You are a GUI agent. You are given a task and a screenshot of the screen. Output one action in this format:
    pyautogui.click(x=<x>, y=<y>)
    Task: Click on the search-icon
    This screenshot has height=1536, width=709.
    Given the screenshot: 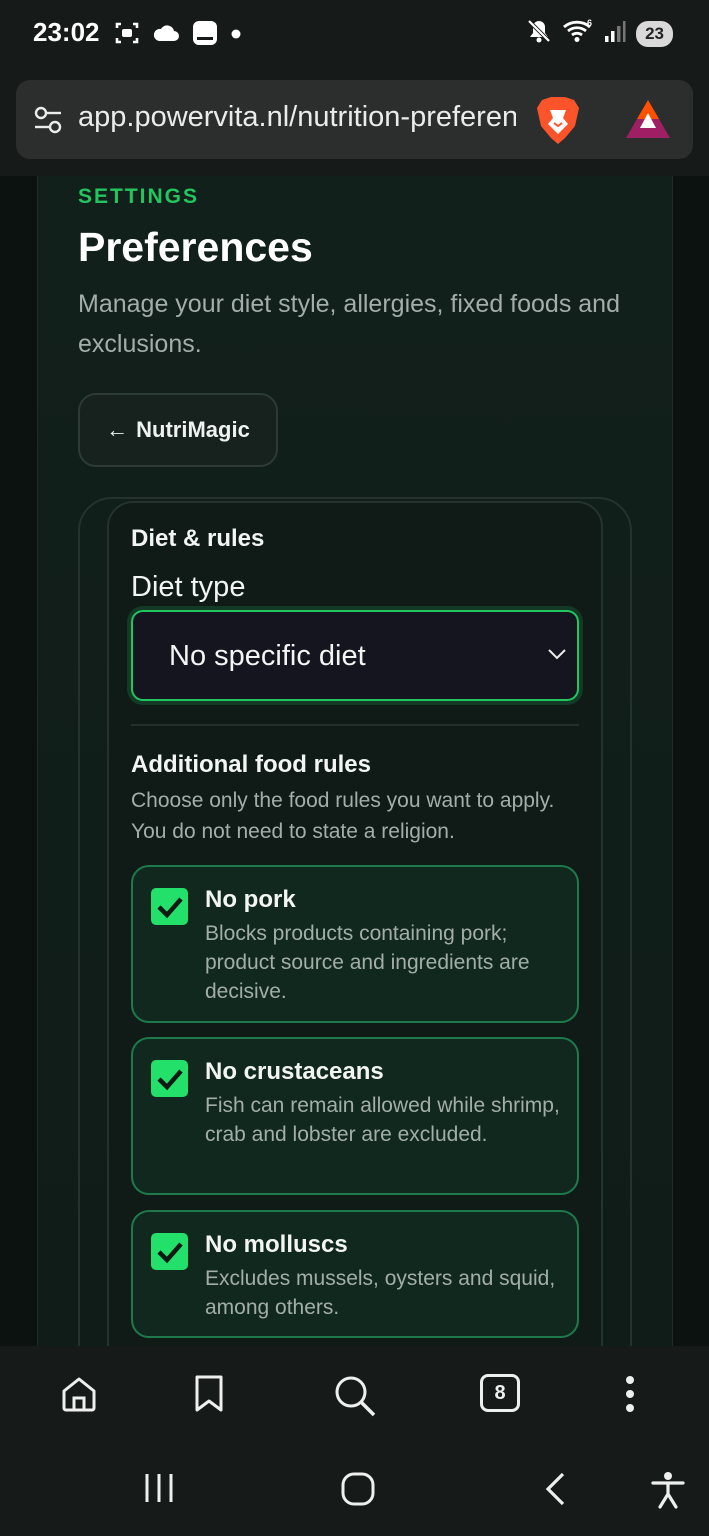 What is the action you would take?
    pyautogui.click(x=355, y=1398)
    